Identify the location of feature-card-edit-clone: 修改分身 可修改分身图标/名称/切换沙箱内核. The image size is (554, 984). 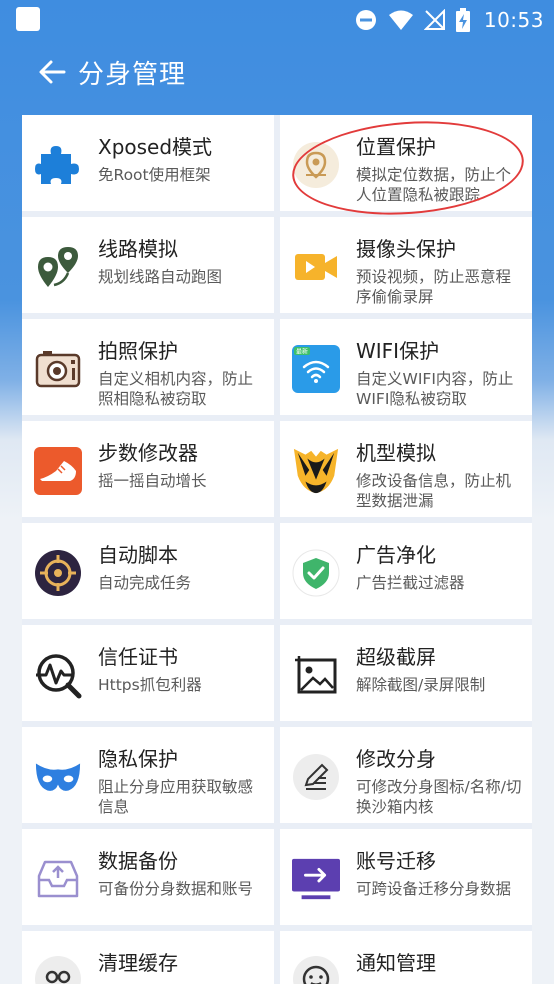
(406, 775).